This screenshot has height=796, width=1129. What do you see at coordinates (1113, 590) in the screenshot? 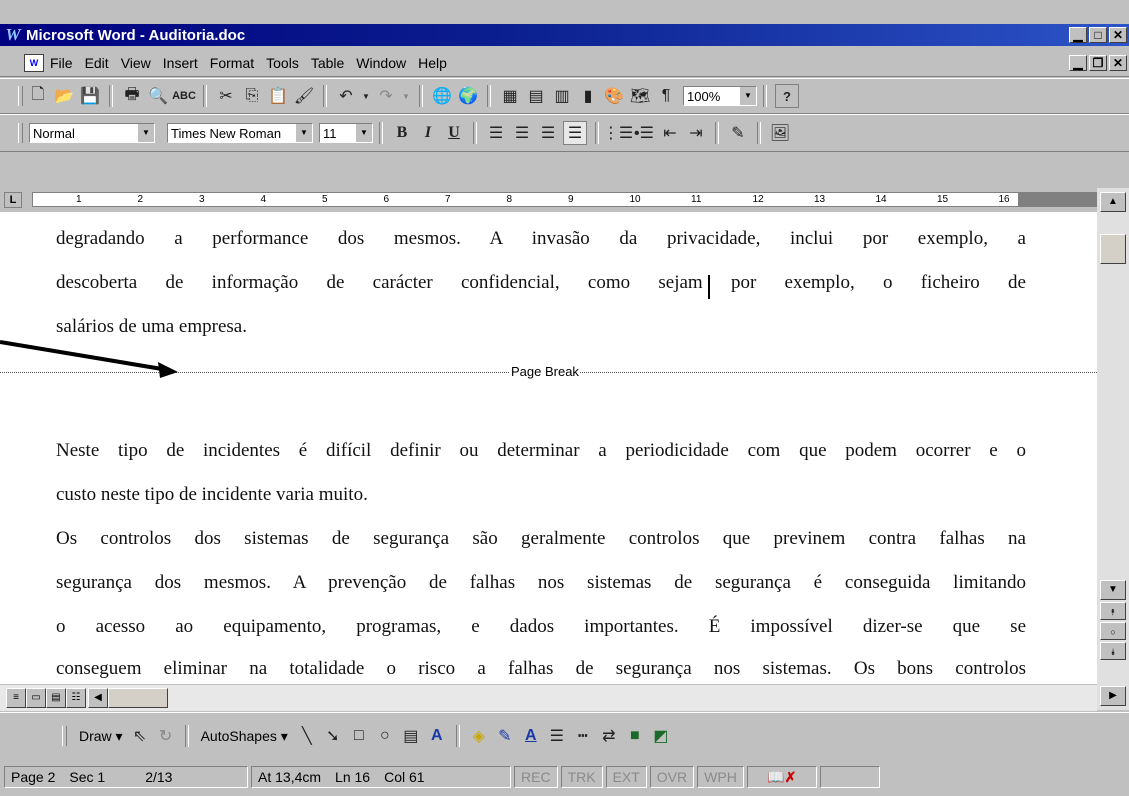
I see `scroll-down-icon: ▼` at bounding box center [1113, 590].